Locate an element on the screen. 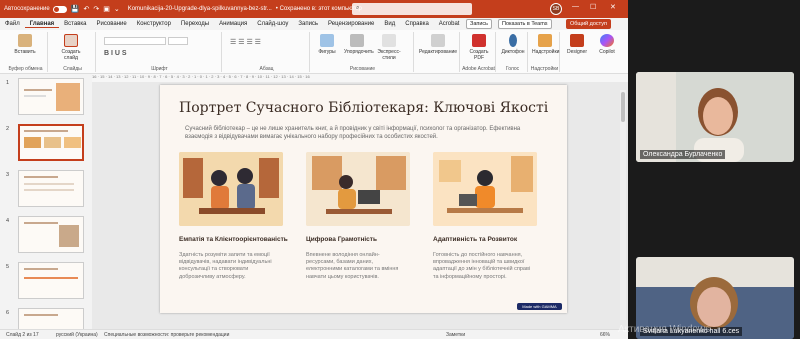 The image size is (800, 339). language-indicator: русский (Украина) is located at coordinates (77, 335).